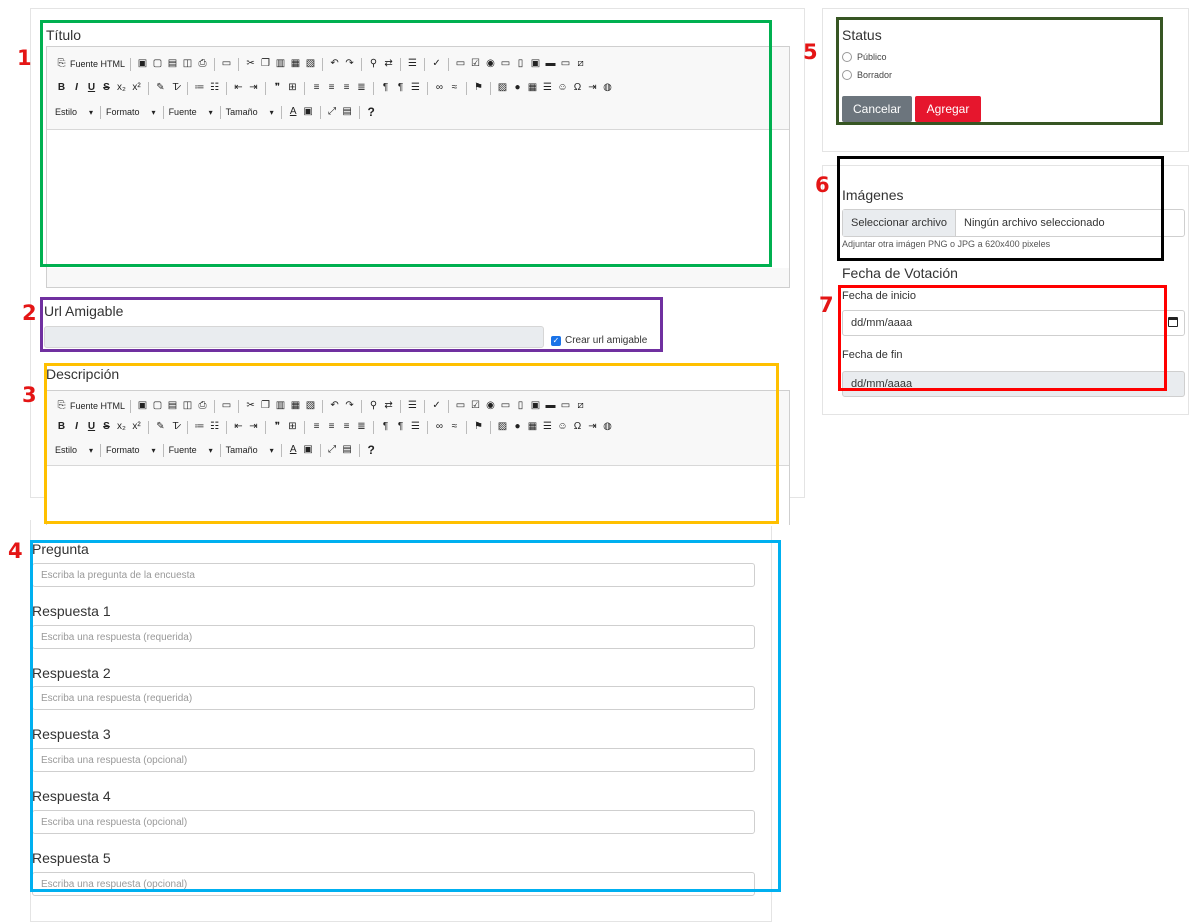  Describe the element at coordinates (160, 88) in the screenshot. I see `copy-format-icon: ✎` at that location.